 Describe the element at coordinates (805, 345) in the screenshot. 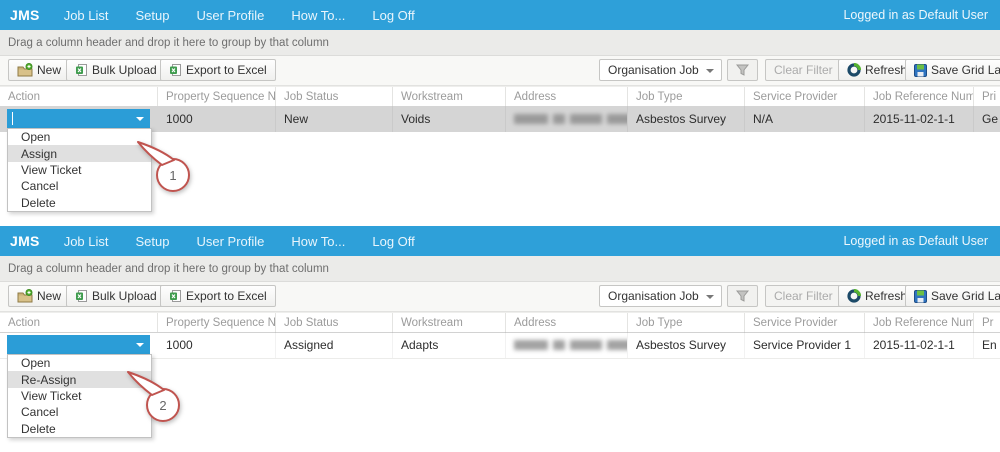

I see `cell-service-provider: Service Provider 1` at that location.